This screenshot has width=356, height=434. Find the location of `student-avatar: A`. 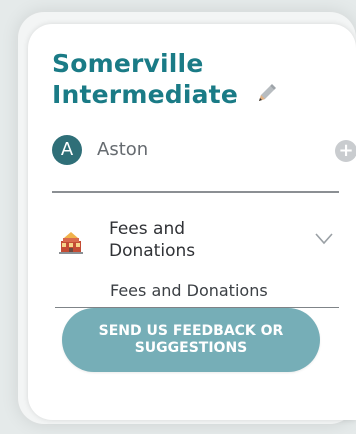

student-avatar: A is located at coordinates (67, 150).